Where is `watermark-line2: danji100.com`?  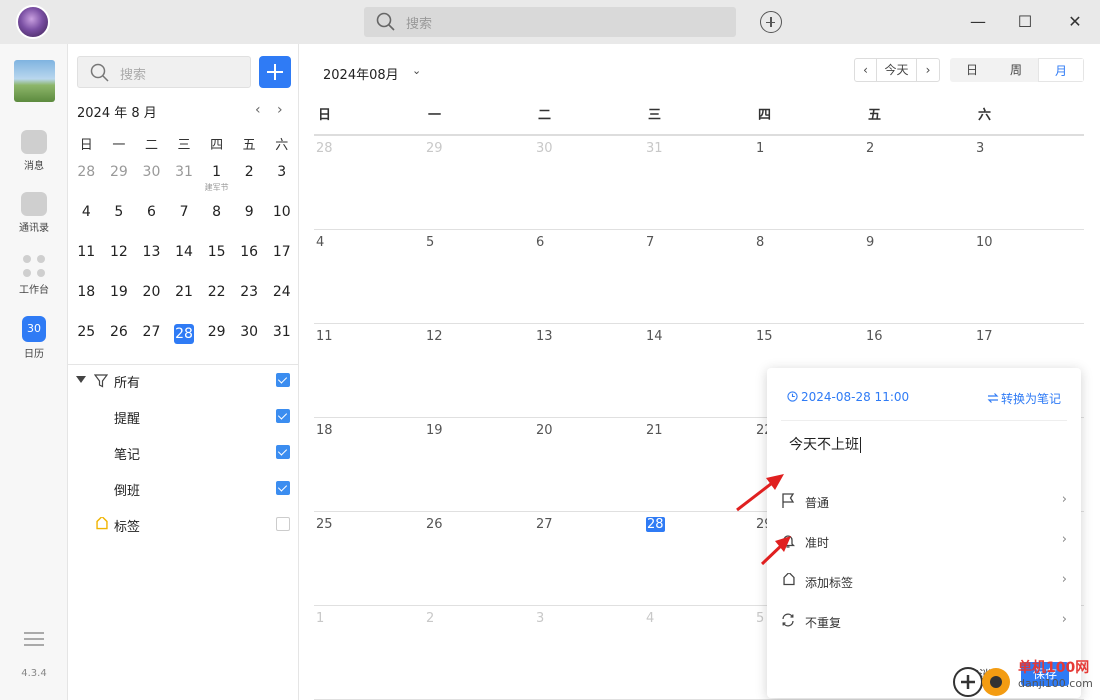
watermark-line2: danji100.com is located at coordinates (1055, 683).